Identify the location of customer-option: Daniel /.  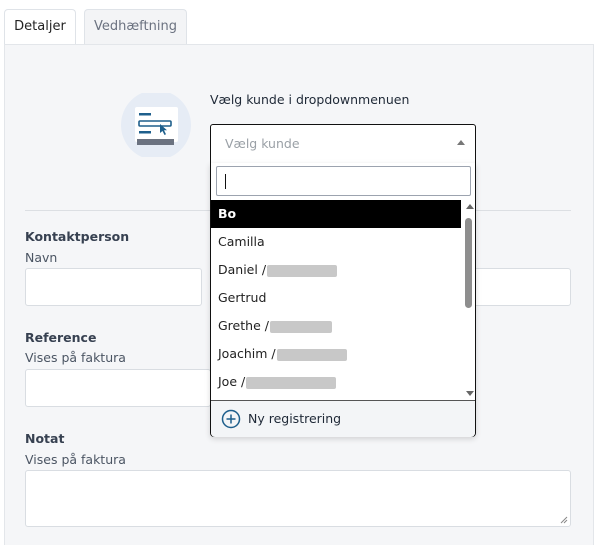
(336, 270).